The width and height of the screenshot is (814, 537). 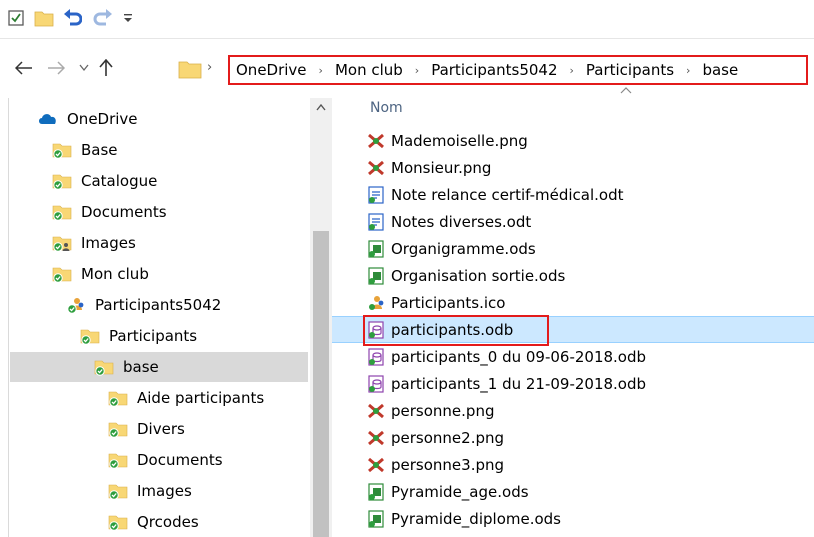 What do you see at coordinates (190, 69) in the screenshot?
I see `address-folder-icon` at bounding box center [190, 69].